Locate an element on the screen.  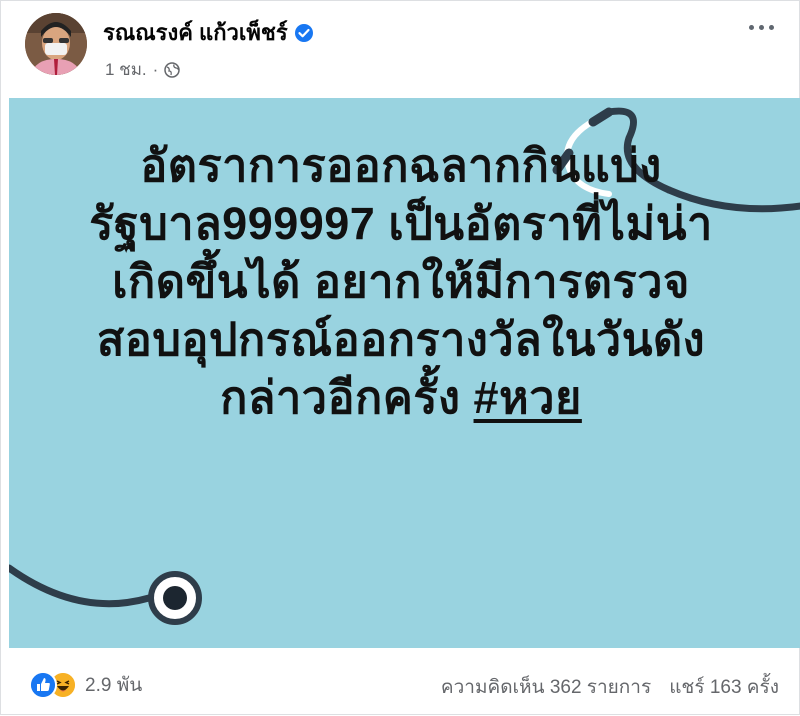
author-name: รณณรงค์ แก้วเพ็ชร์ is located at coordinates (195, 32).